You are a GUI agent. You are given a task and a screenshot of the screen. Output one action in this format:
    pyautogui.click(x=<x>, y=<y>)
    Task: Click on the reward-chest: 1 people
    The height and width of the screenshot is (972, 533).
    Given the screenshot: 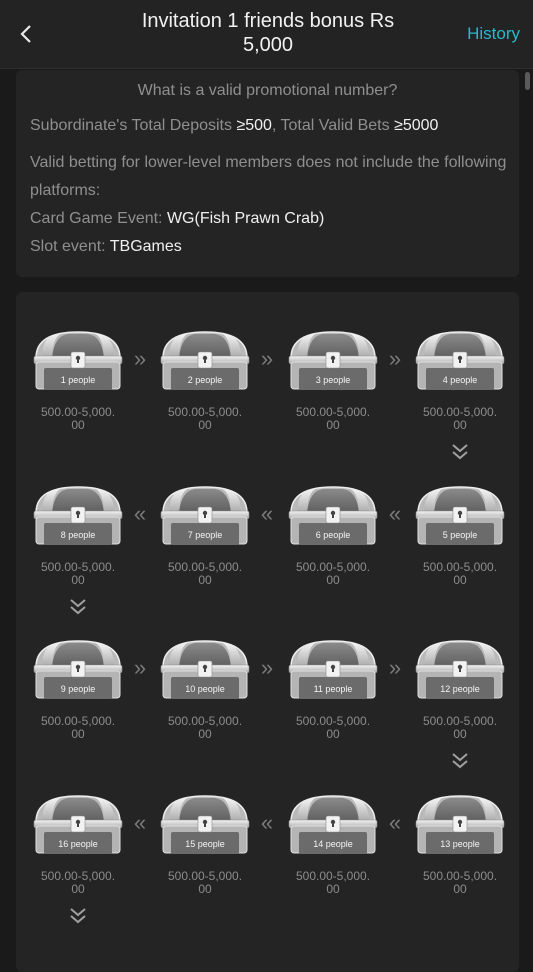 What is the action you would take?
    pyautogui.click(x=78, y=359)
    